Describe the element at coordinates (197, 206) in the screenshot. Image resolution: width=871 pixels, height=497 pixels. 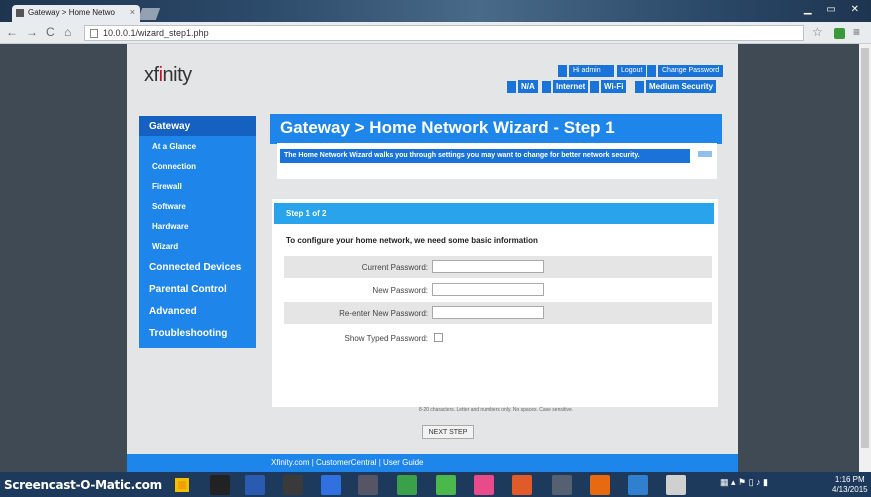
I see `sidebar-item-software: Software` at that location.